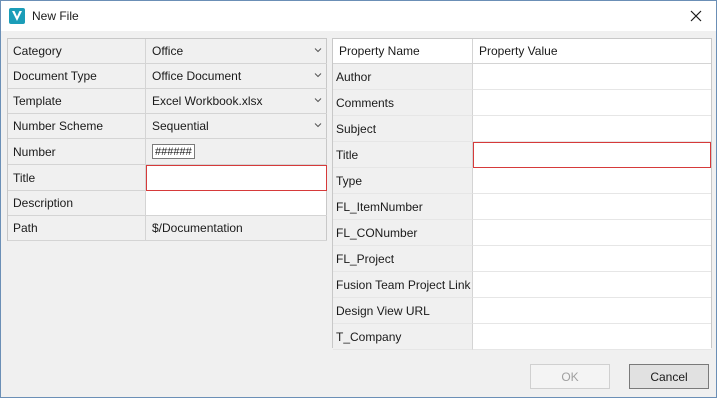 This screenshot has height=398, width=717. I want to click on number-scheme-row: Number Scheme Sequential, so click(167, 126).